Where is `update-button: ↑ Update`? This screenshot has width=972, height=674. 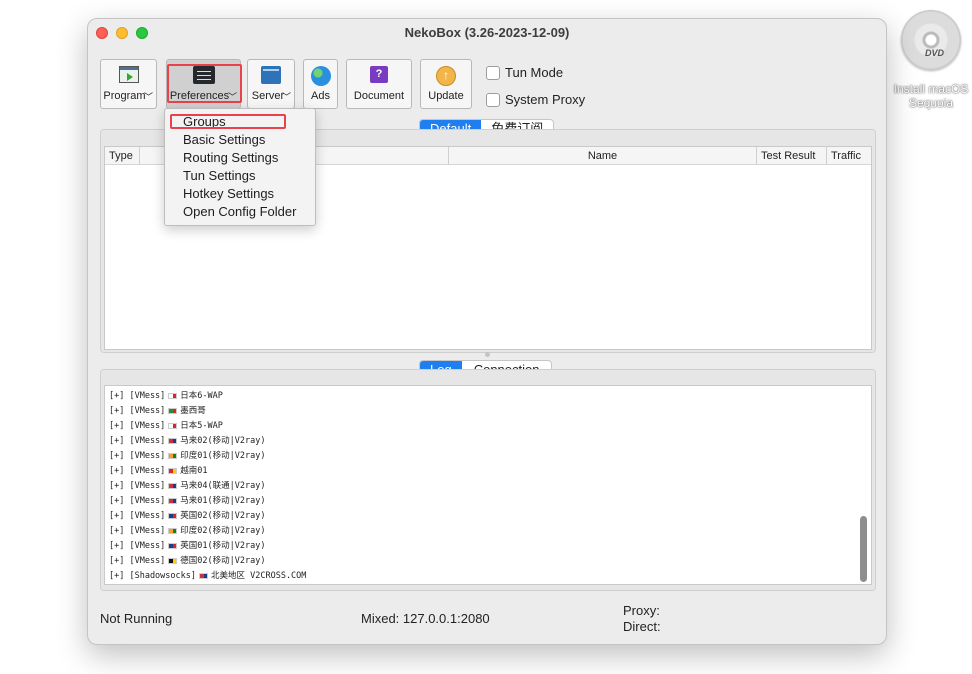 update-button: ↑ Update is located at coordinates (446, 84).